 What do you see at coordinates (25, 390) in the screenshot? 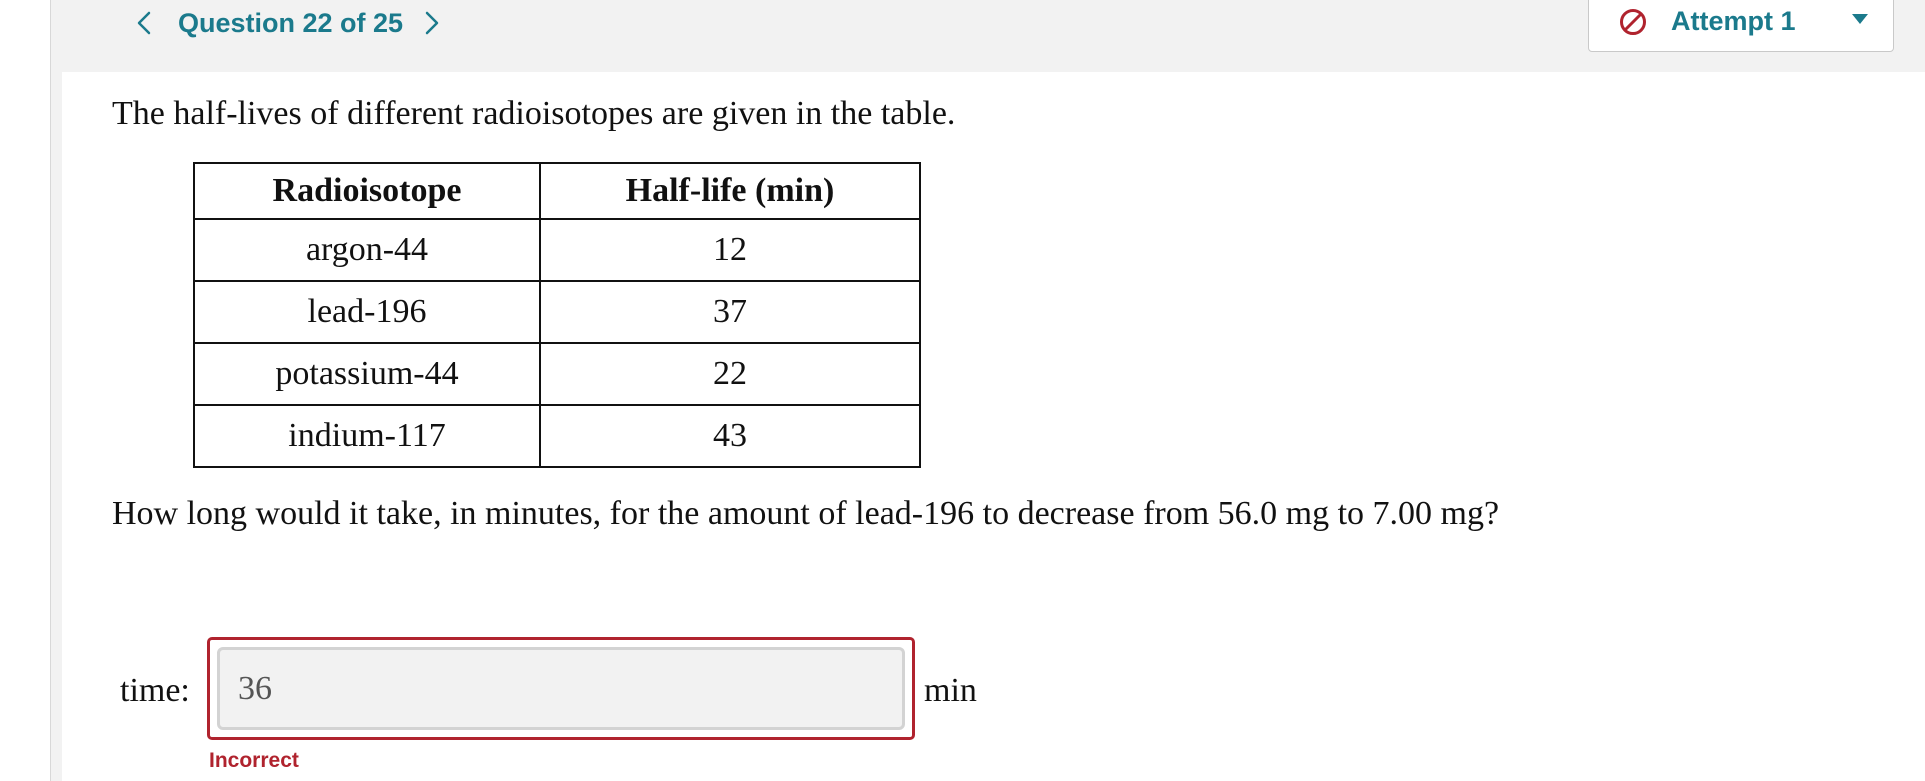
I see `left-rail` at bounding box center [25, 390].